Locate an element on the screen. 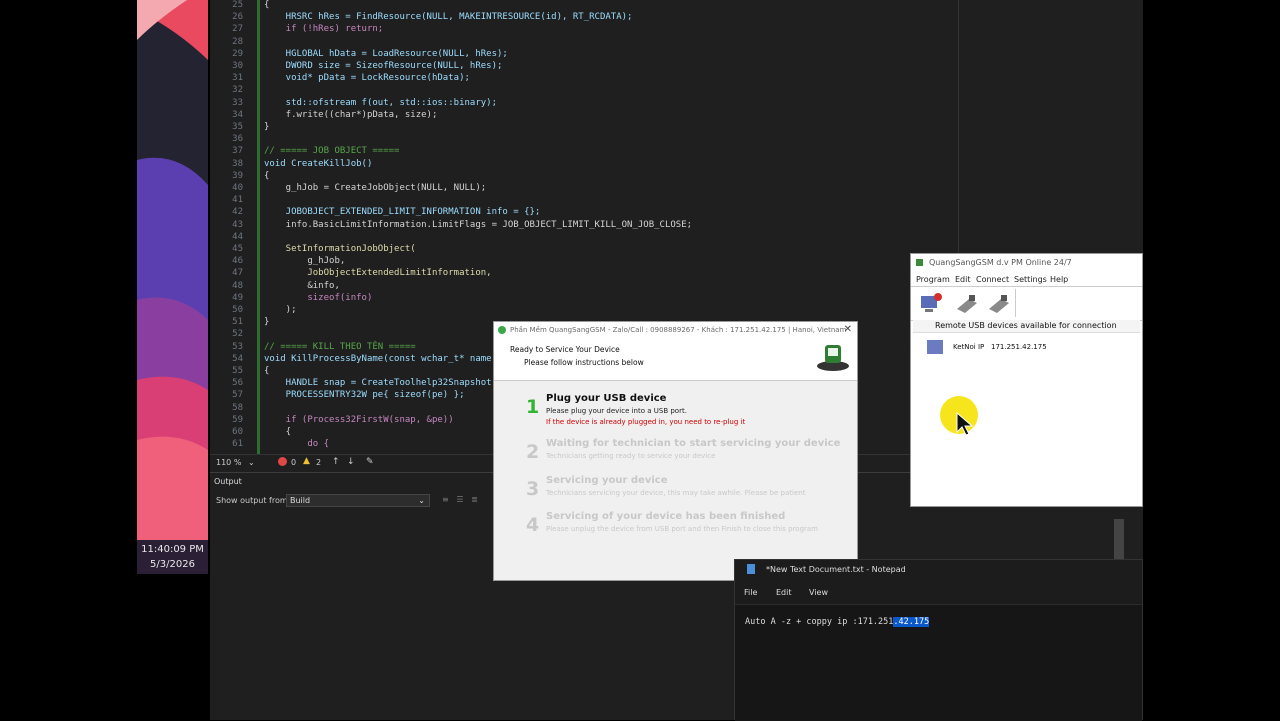 This screenshot has height=721, width=1280. text-selection: .42.175 is located at coordinates (911, 622).